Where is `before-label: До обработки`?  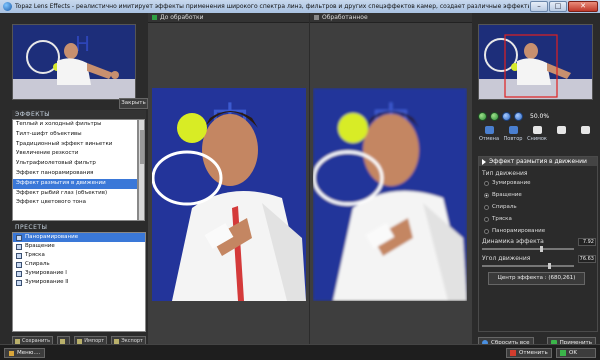
before-label: До обработки is located at coordinates (182, 17).